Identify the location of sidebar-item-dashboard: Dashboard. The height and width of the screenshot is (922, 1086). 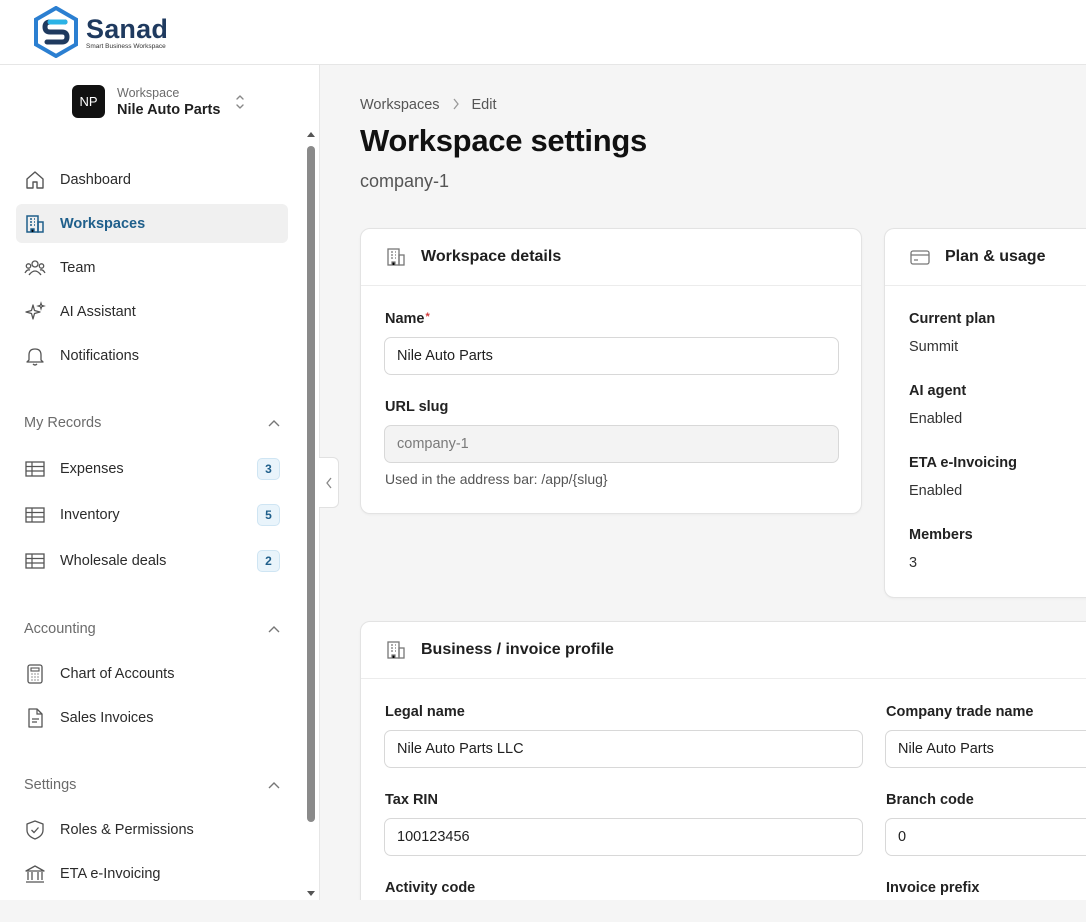
(152, 179).